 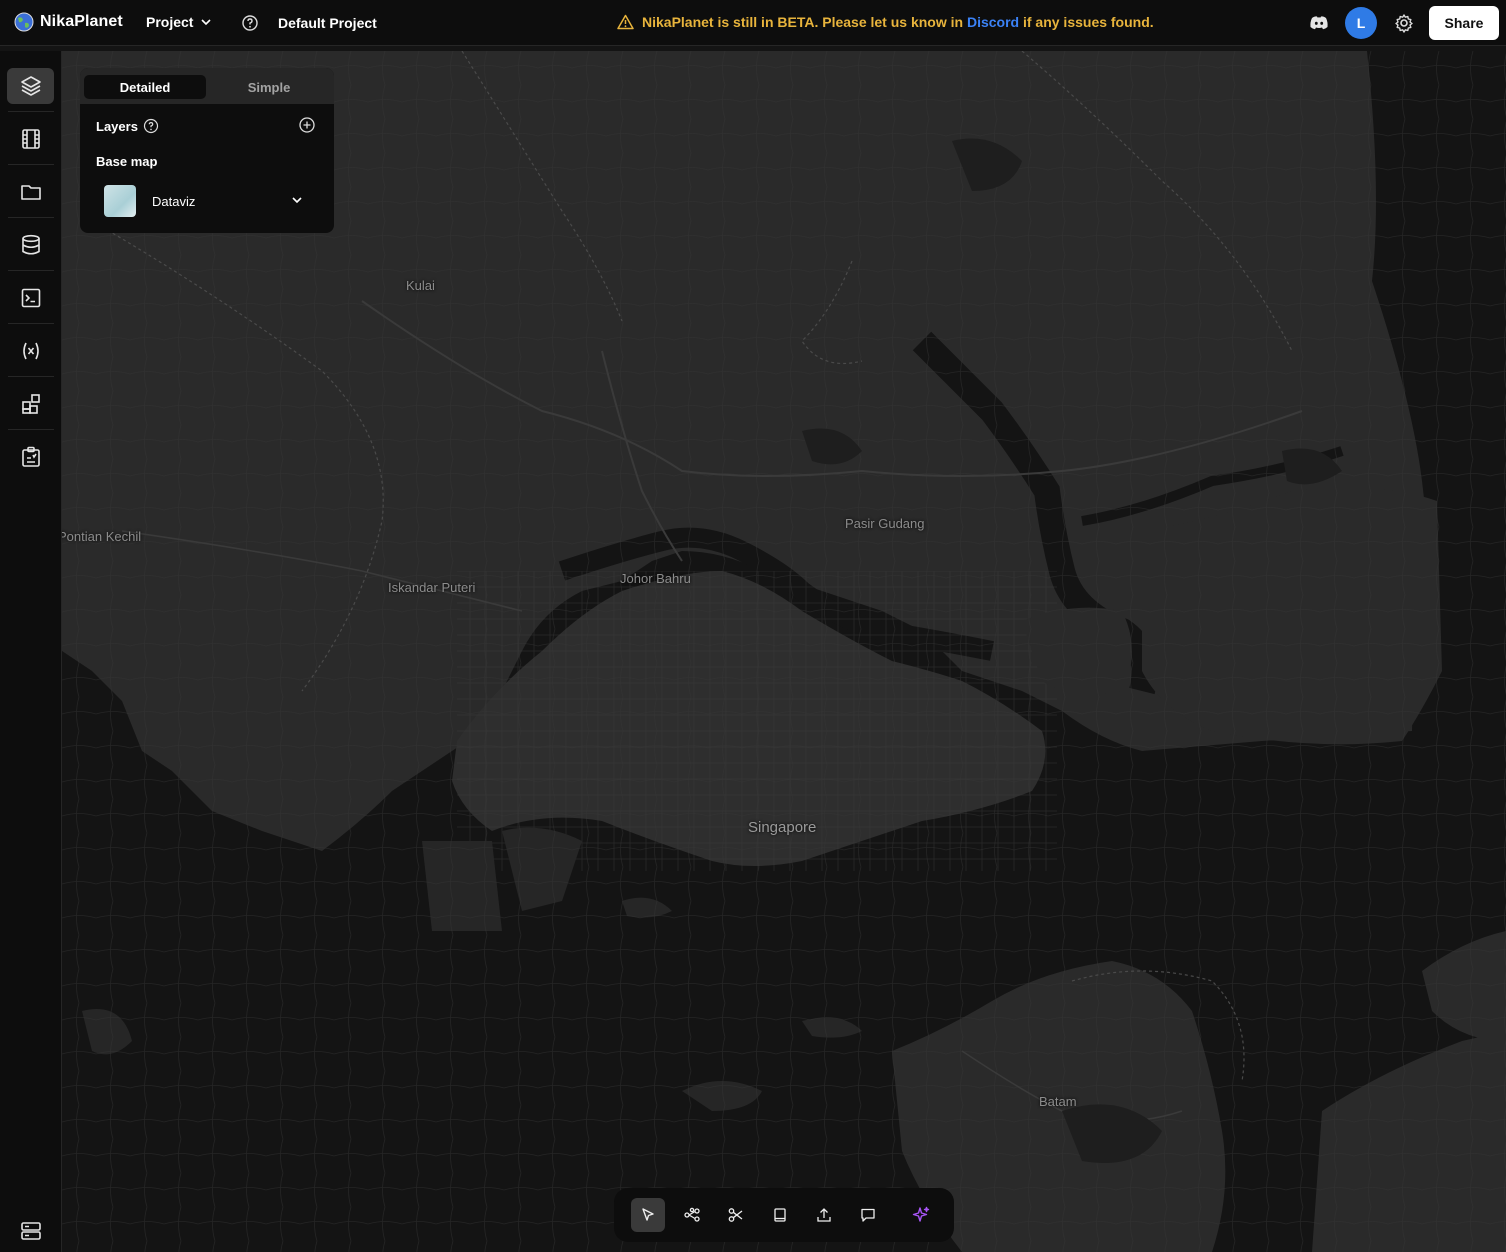 I want to click on discord-icon, so click(x=1319, y=23).